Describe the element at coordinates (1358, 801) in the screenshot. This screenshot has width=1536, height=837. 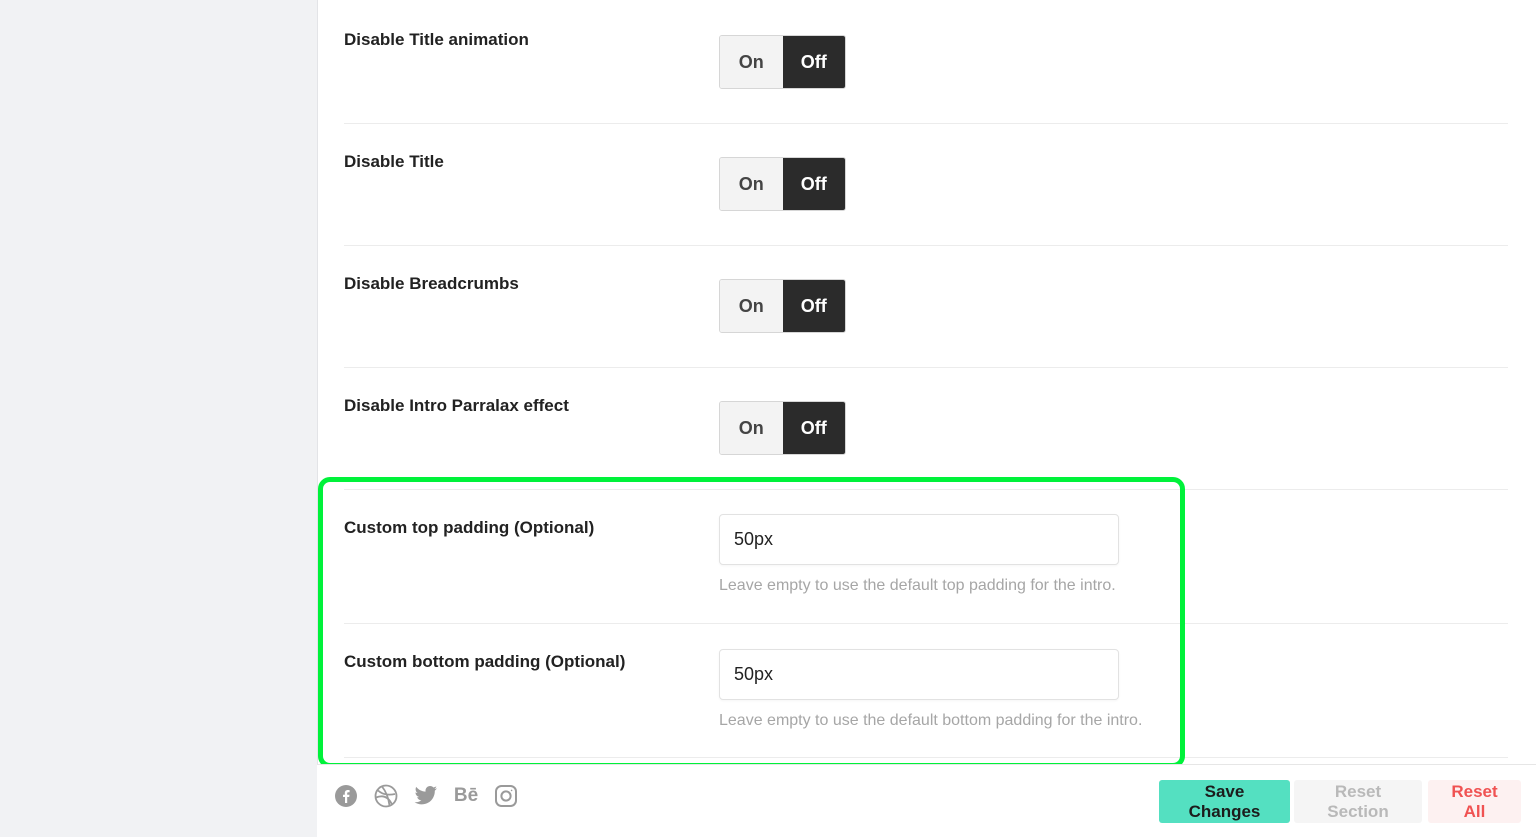
I see `reset-section-button: Reset Section` at that location.